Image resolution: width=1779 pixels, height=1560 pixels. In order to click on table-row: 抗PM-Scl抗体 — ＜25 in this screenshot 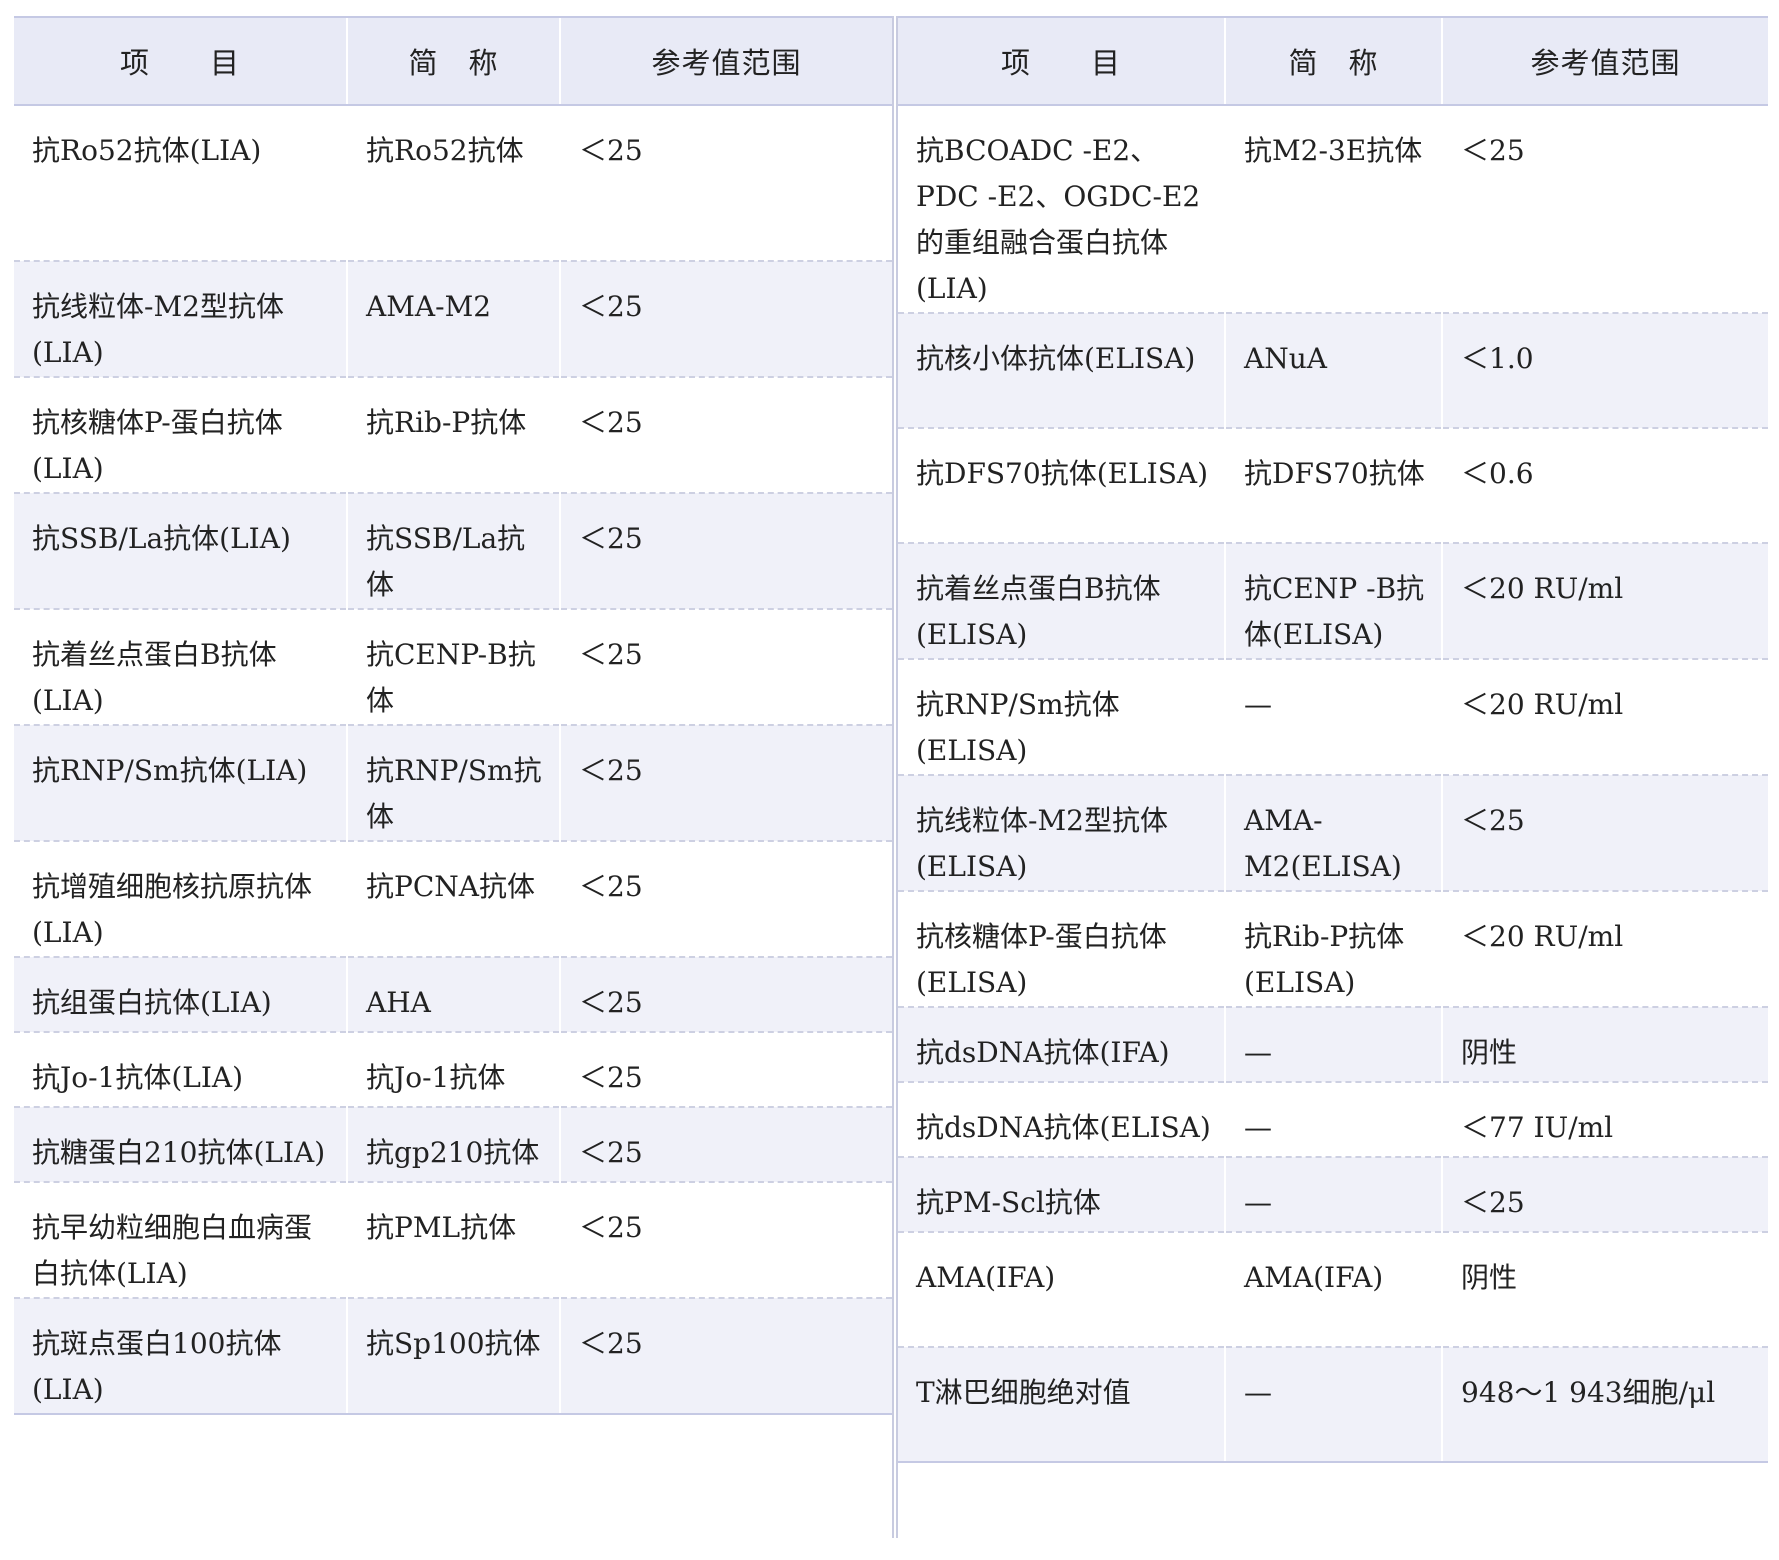, I will do `click(1333, 1194)`.